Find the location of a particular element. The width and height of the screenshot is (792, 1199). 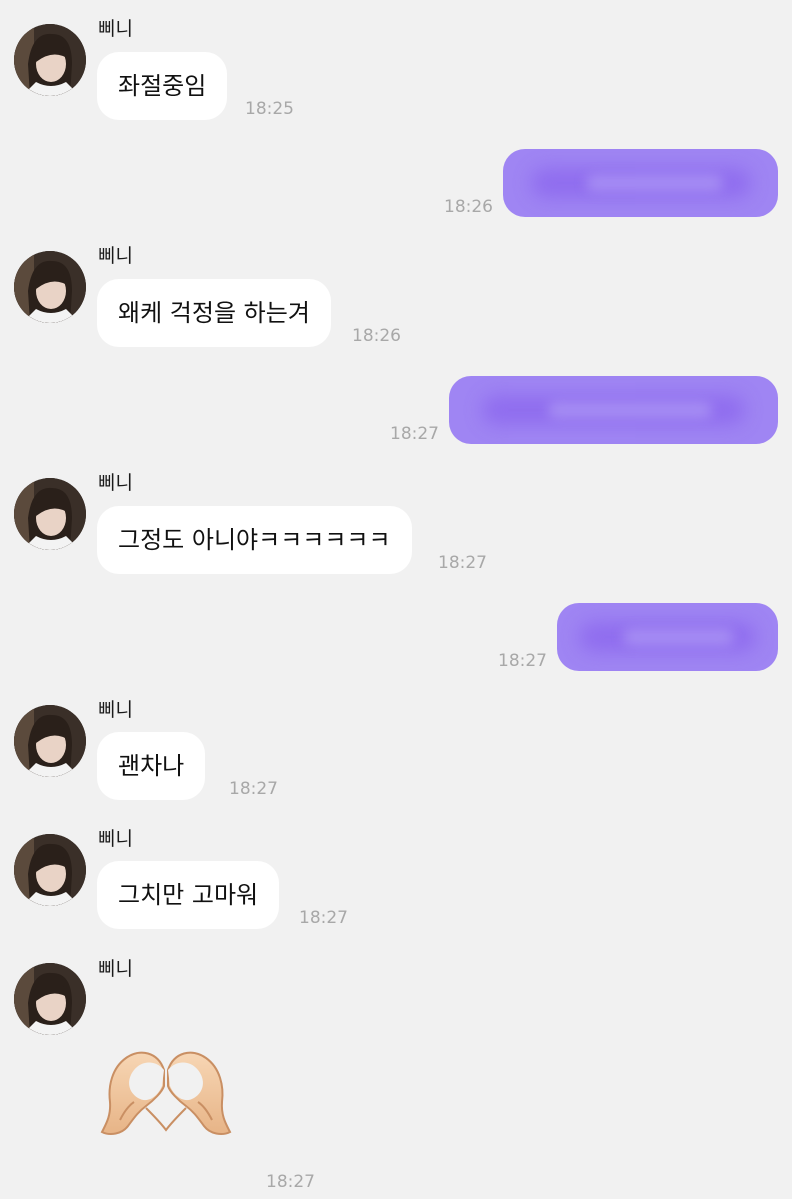

heart-hands-icon is located at coordinates (166, 1094).